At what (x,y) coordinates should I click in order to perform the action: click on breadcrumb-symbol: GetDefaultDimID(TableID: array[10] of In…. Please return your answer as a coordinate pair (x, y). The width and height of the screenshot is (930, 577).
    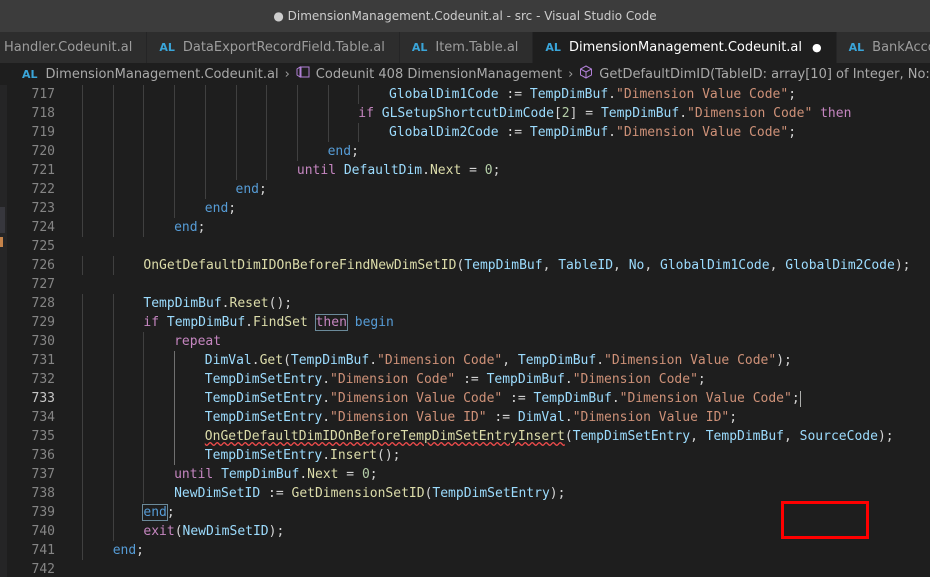
    Looking at the image, I should click on (764, 74).